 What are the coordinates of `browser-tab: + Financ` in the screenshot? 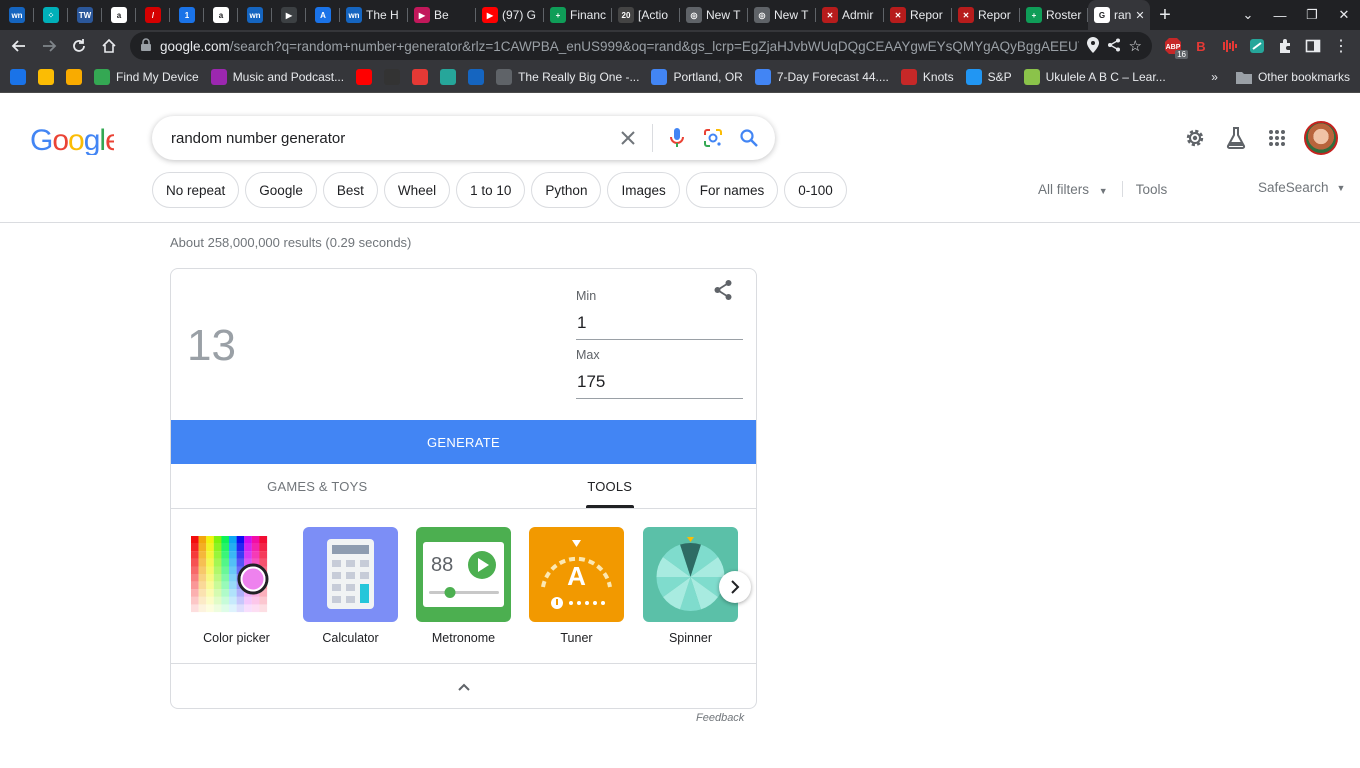 It's located at (578, 15).